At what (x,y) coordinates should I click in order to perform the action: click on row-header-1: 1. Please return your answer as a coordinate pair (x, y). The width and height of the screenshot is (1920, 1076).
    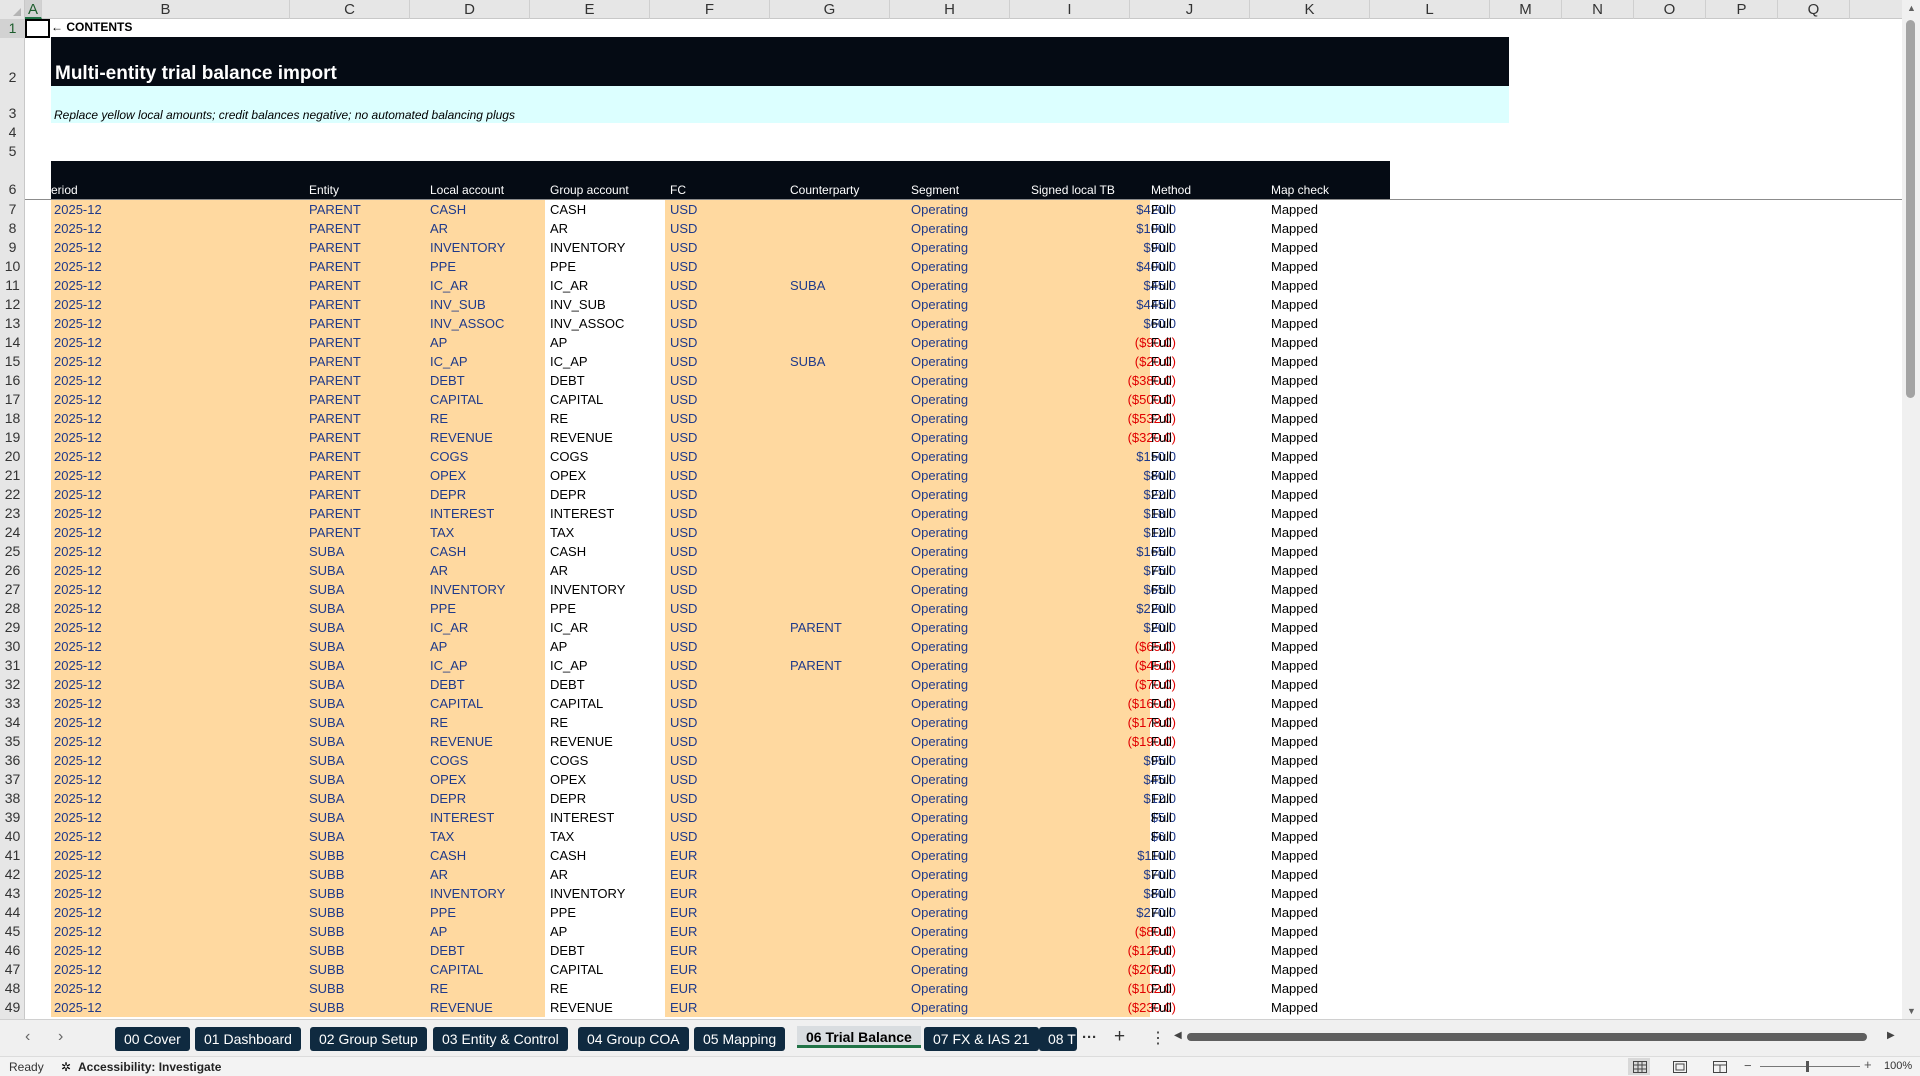
    Looking at the image, I should click on (12, 28).